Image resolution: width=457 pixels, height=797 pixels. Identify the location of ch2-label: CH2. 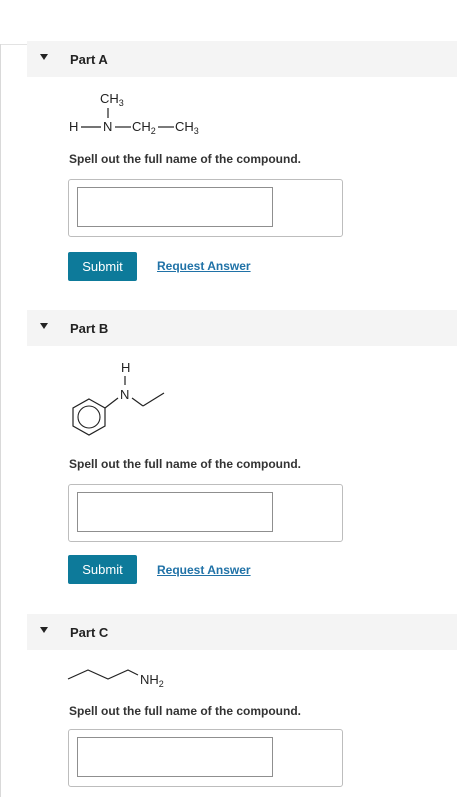
(144, 127).